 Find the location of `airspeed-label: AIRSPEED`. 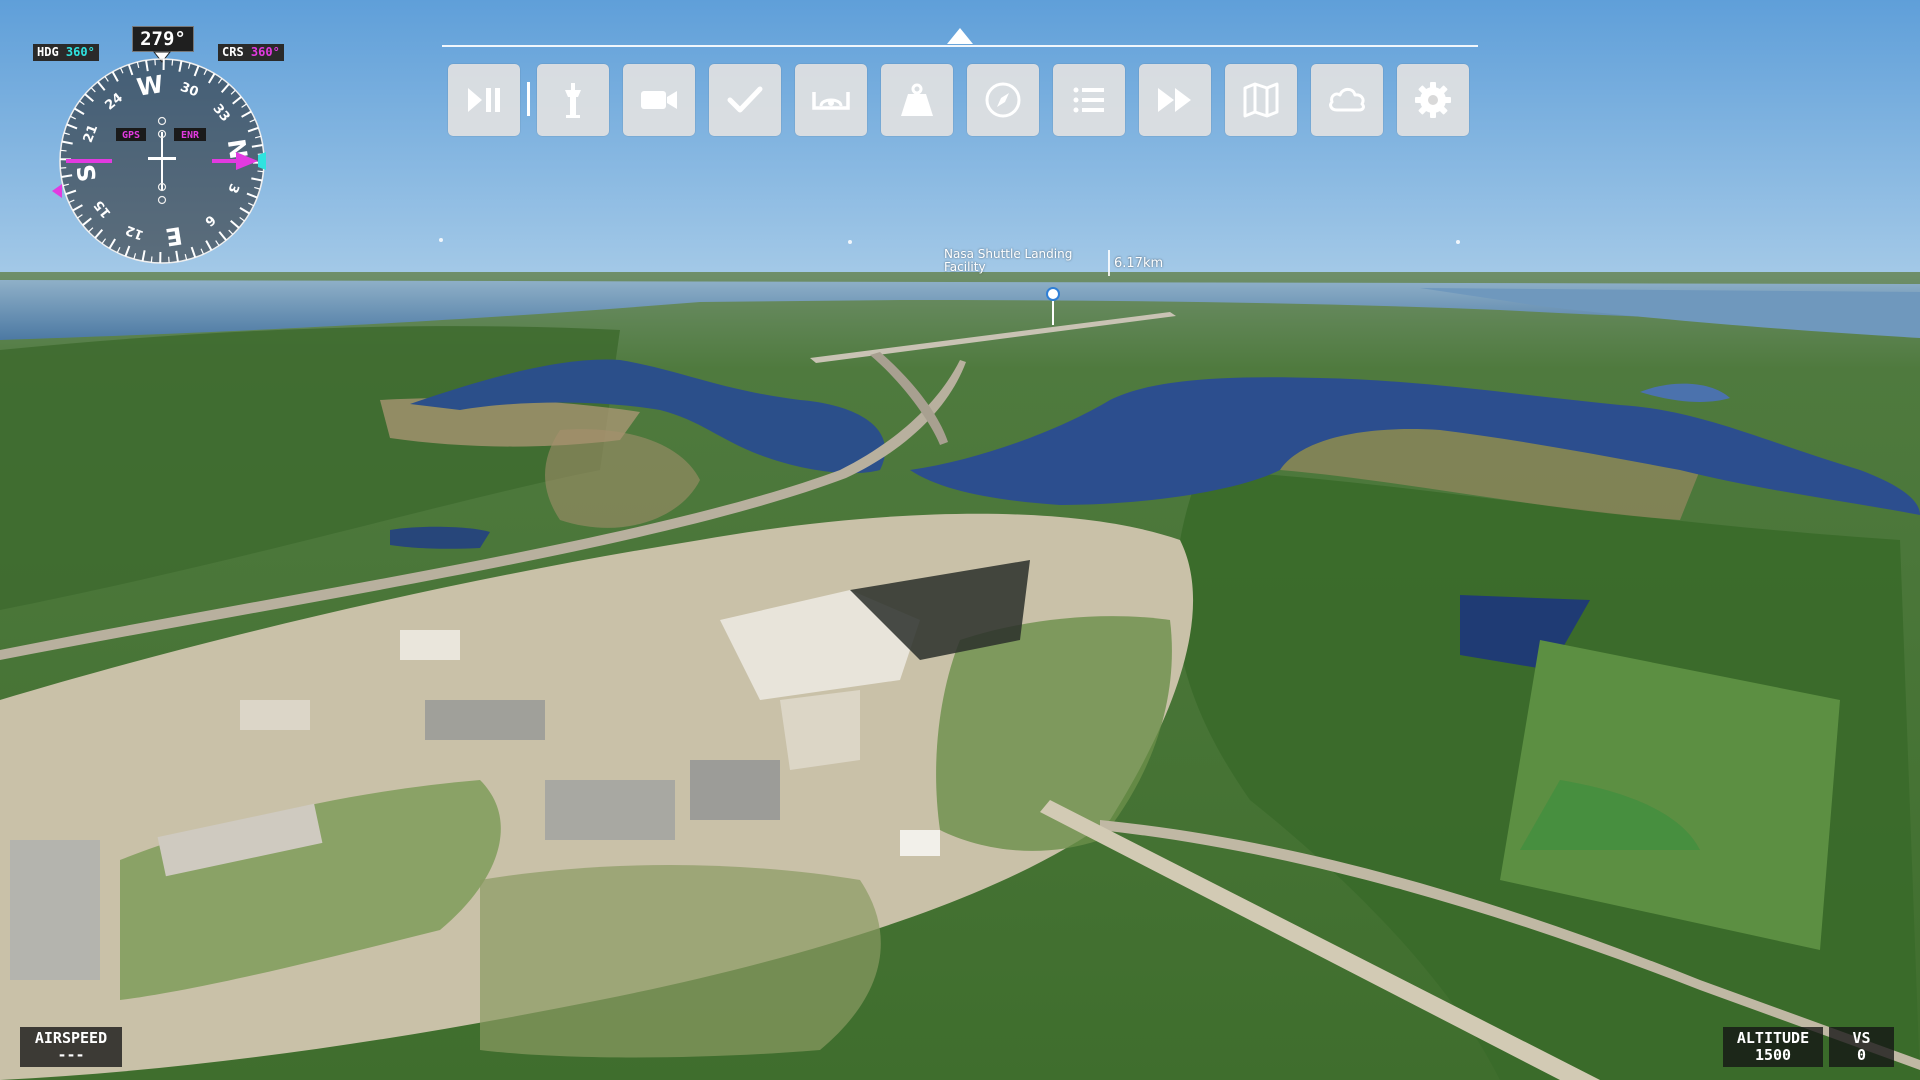

airspeed-label: AIRSPEED is located at coordinates (71, 1038).